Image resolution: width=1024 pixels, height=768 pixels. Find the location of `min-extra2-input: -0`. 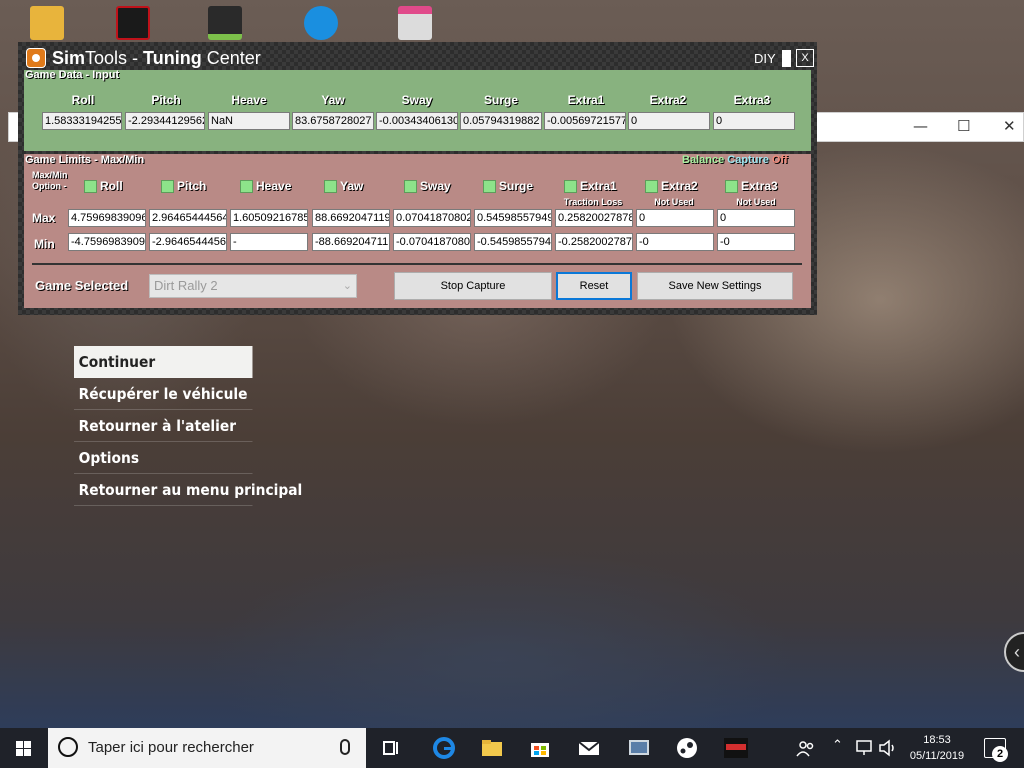

min-extra2-input: -0 is located at coordinates (675, 242).